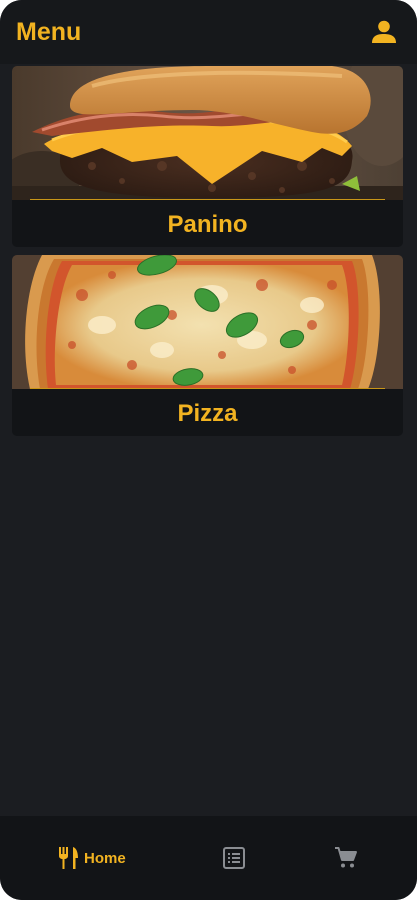  Describe the element at coordinates (49, 32) in the screenshot. I see `page-title: Menu` at that location.